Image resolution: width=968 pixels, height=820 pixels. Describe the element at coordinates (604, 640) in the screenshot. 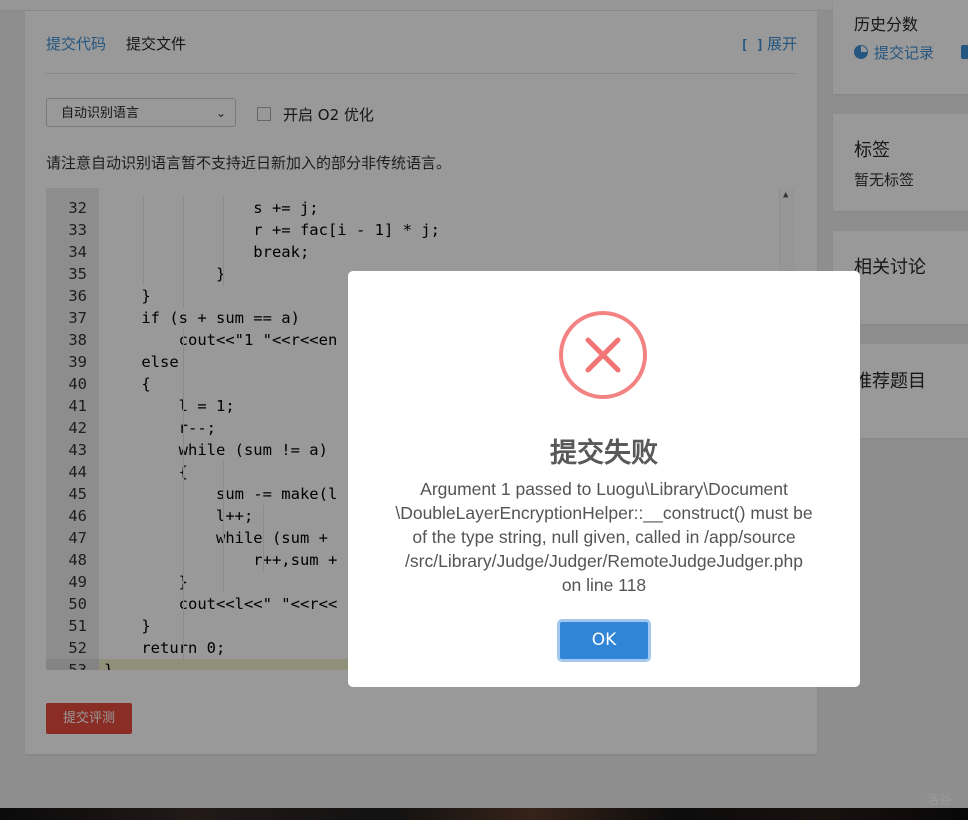

I see `ok-button: OK` at that location.